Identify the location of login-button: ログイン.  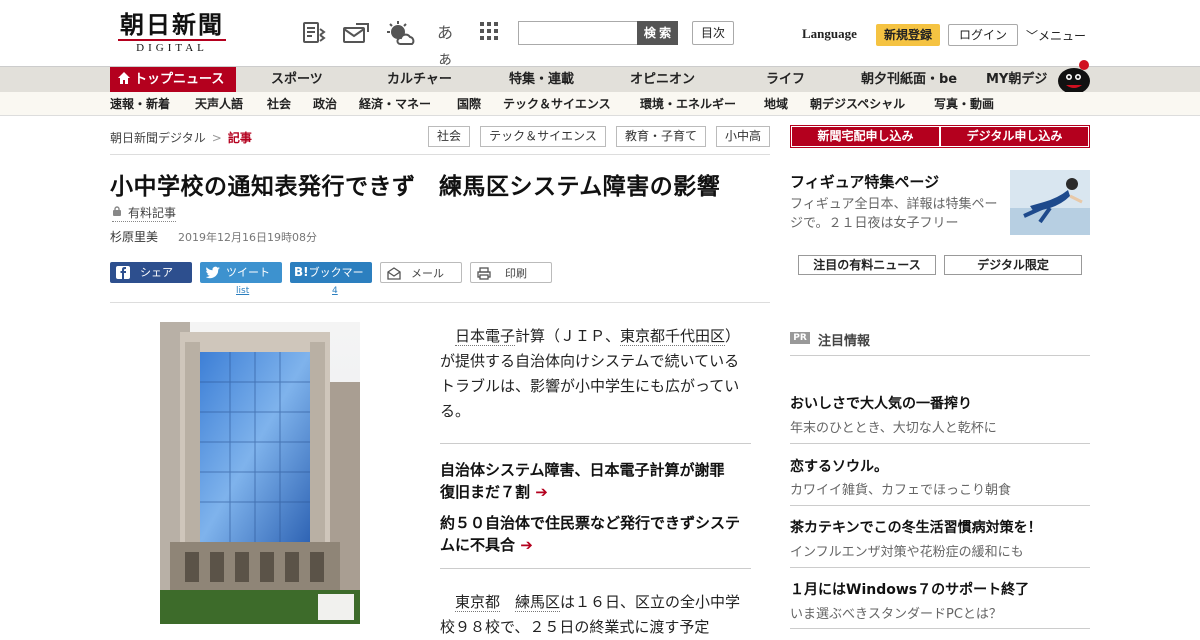
(983, 35).